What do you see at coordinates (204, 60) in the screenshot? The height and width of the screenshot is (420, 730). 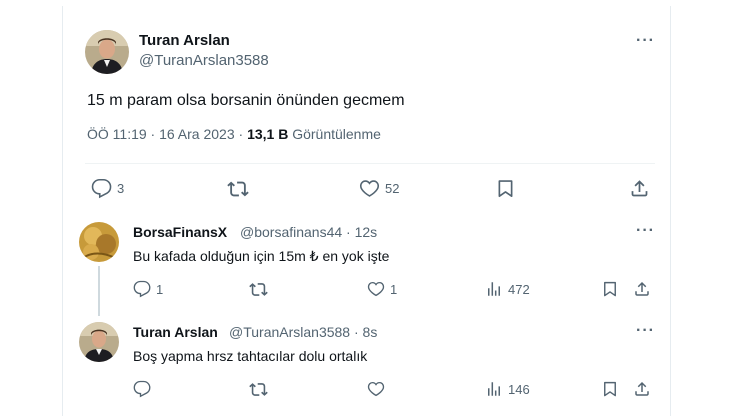 I see `author-handle: @TuranArslan3588` at bounding box center [204, 60].